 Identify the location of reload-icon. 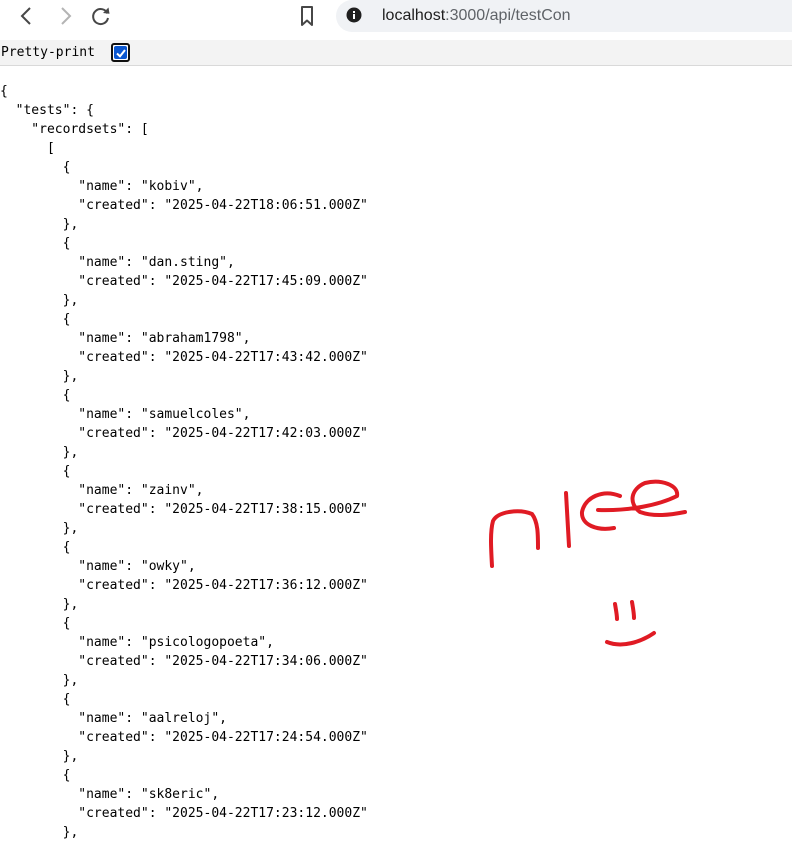
(101, 16).